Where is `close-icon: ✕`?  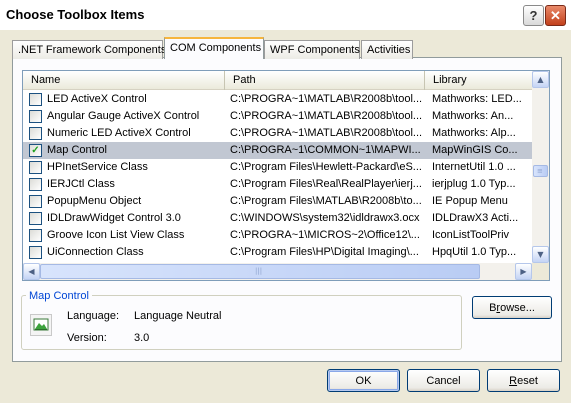 close-icon: ✕ is located at coordinates (555, 15).